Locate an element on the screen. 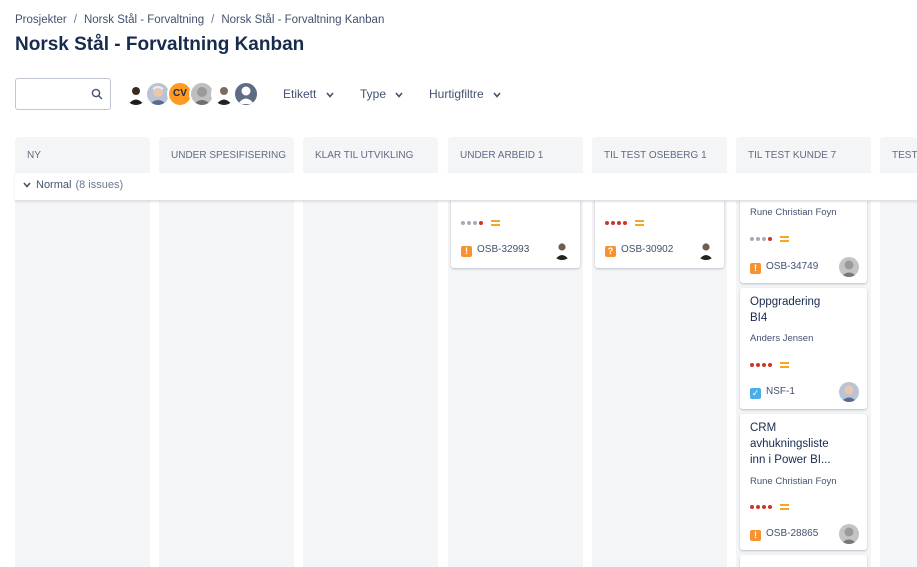 The image size is (917, 567). column-test-o is located at coordinates (898, 370).